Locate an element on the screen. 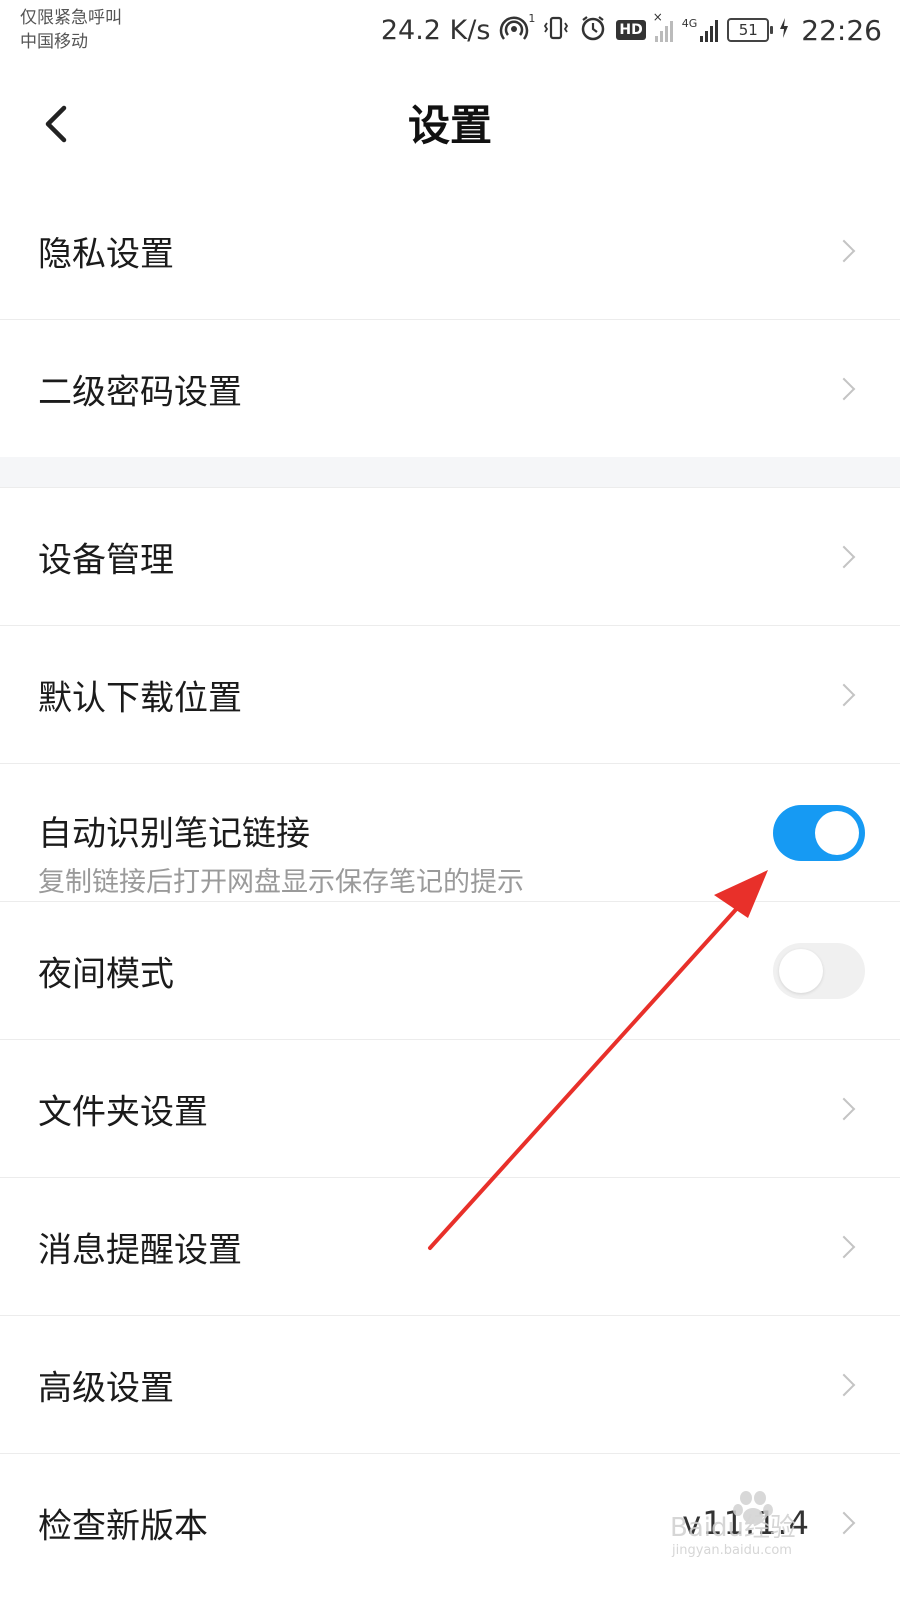 The image size is (900, 1600). battery-icon: 51 is located at coordinates (750, 30).